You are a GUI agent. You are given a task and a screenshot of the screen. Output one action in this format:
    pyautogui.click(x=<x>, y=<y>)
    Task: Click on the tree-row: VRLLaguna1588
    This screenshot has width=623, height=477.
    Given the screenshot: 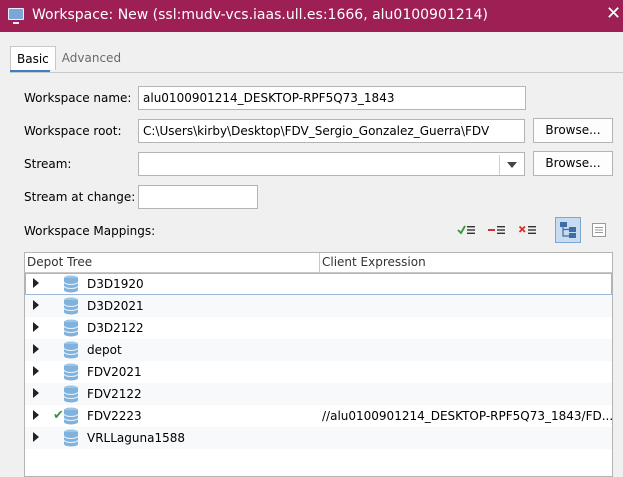 What is the action you would take?
    pyautogui.click(x=318, y=438)
    